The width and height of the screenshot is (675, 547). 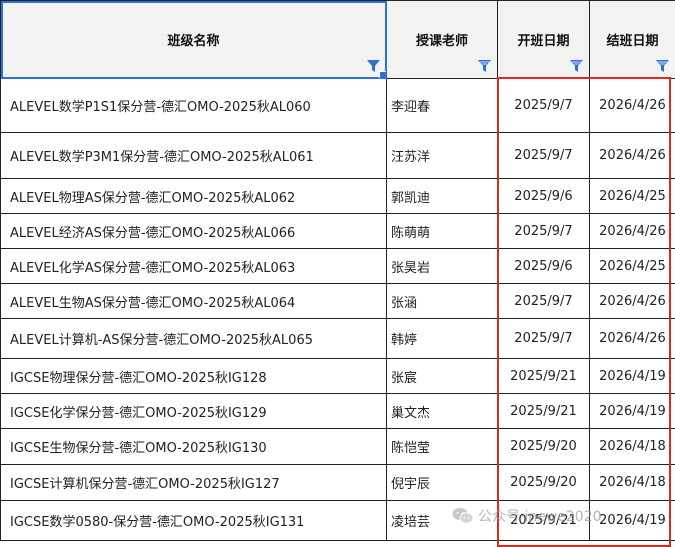 I want to click on cell-class-name: ALEVEL数学P3M1保分营-德汇OMO-2025秋AL061, so click(x=194, y=156).